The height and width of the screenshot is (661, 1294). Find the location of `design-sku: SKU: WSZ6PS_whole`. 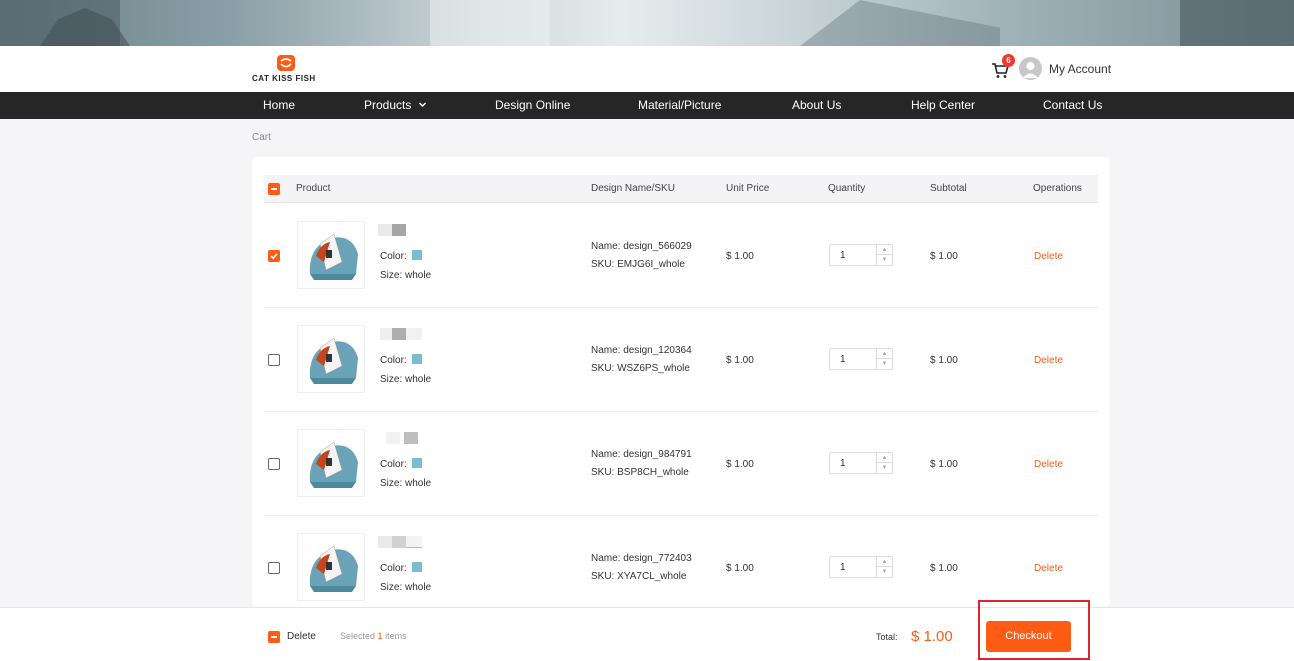

design-sku: SKU: WSZ6PS_whole is located at coordinates (640, 368).